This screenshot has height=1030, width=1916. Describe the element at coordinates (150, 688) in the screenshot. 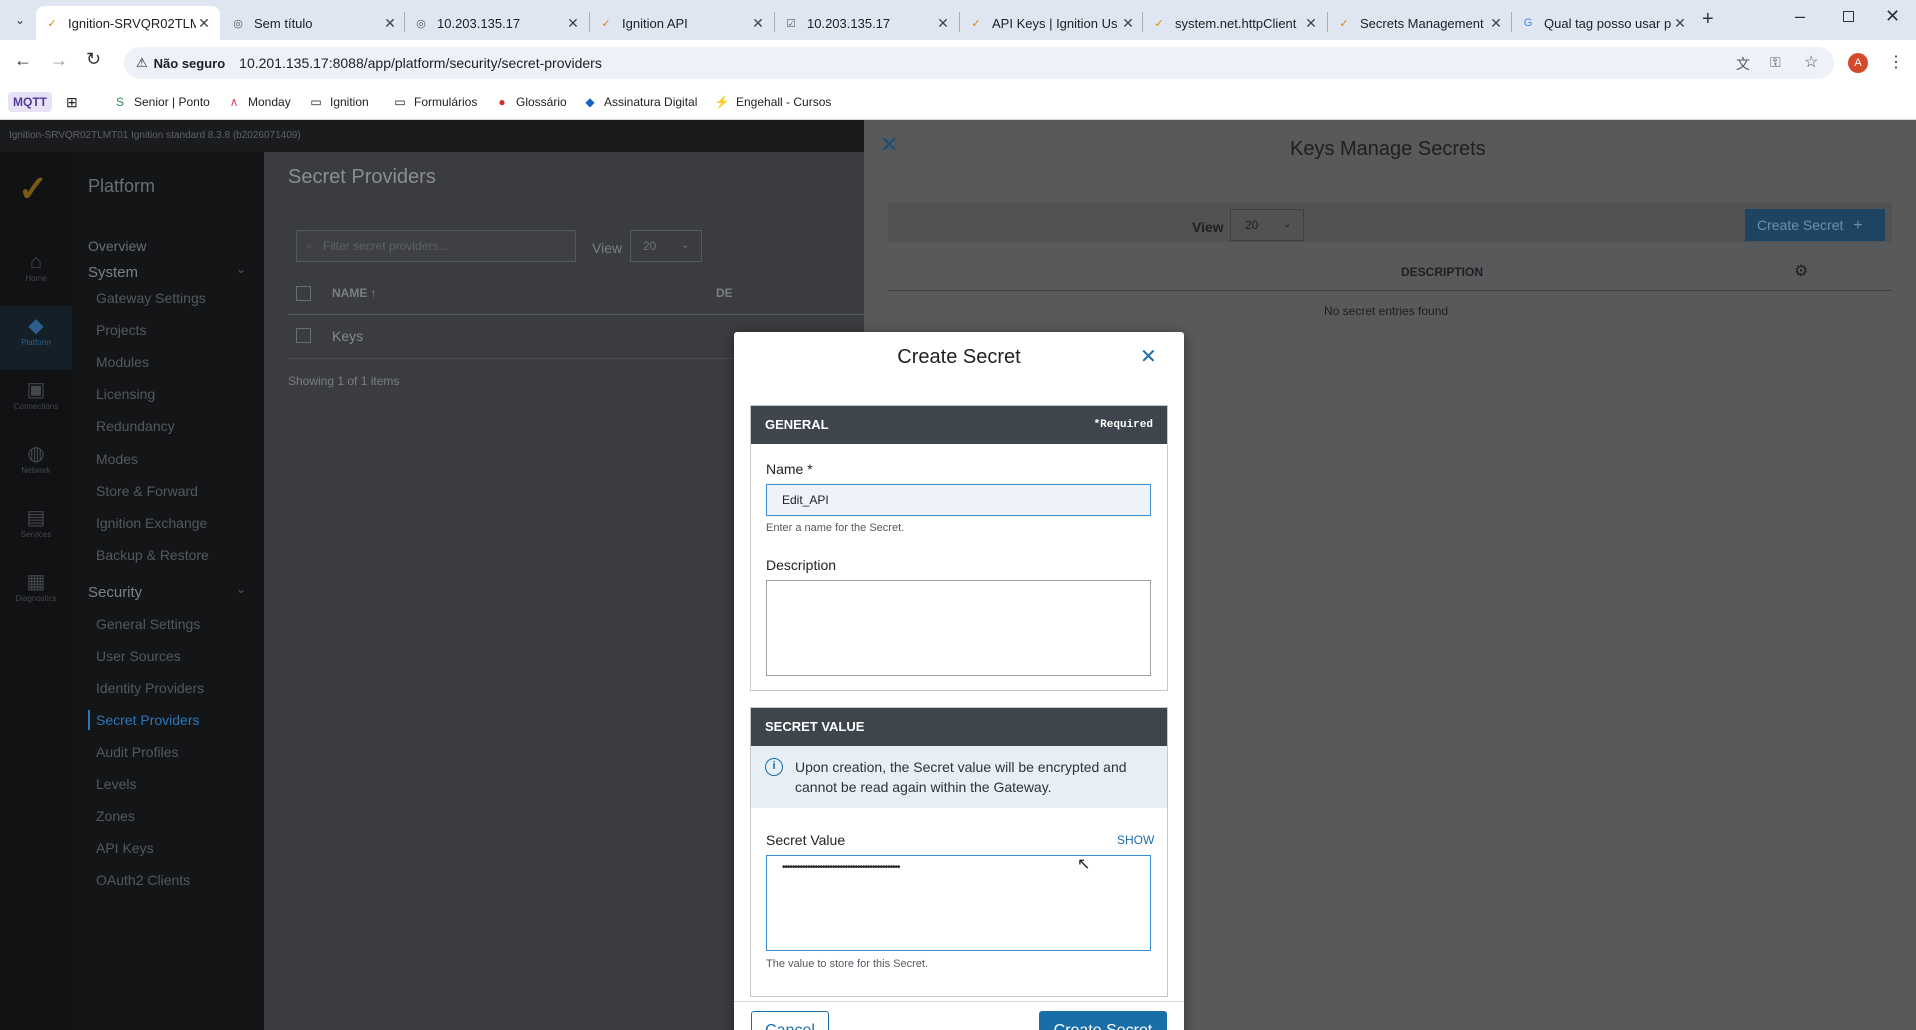

I see `nav-item-identity-providers: Identity Providers` at that location.